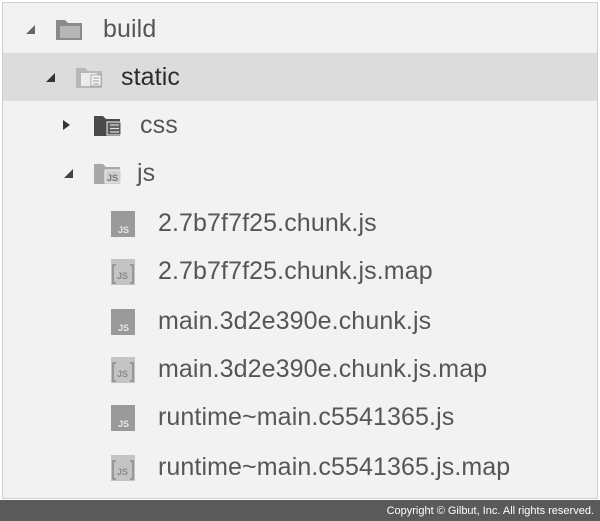 This screenshot has height=521, width=600. What do you see at coordinates (334, 466) in the screenshot?
I see `file-label: runtime~main.c5541365.js.map` at bounding box center [334, 466].